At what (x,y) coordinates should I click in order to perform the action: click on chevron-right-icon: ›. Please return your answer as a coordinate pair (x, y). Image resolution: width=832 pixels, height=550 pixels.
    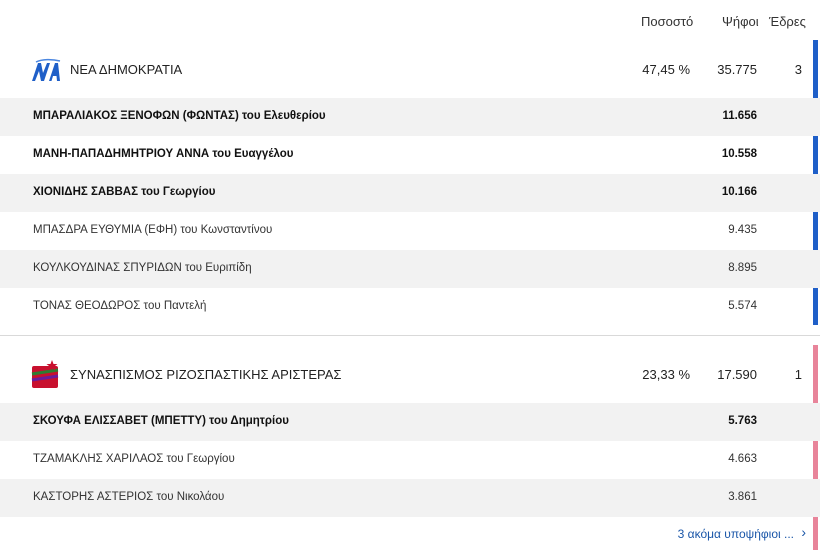
    Looking at the image, I should click on (803, 532).